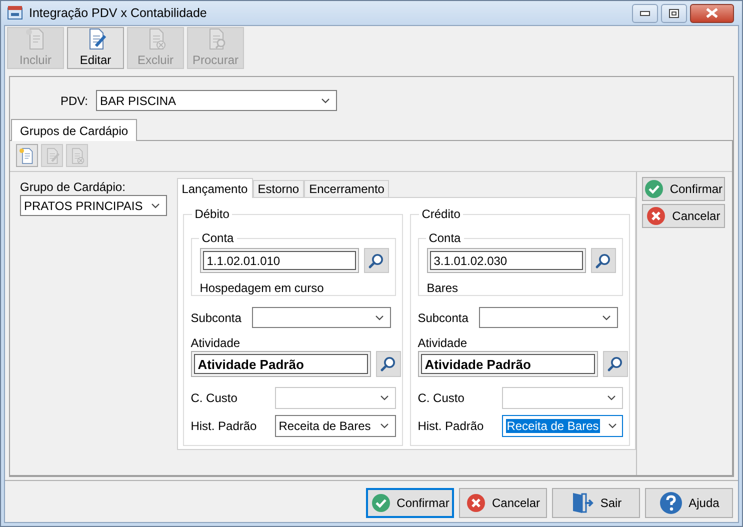 The width and height of the screenshot is (743, 527). I want to click on toolbar-button: Editar, so click(95, 48).